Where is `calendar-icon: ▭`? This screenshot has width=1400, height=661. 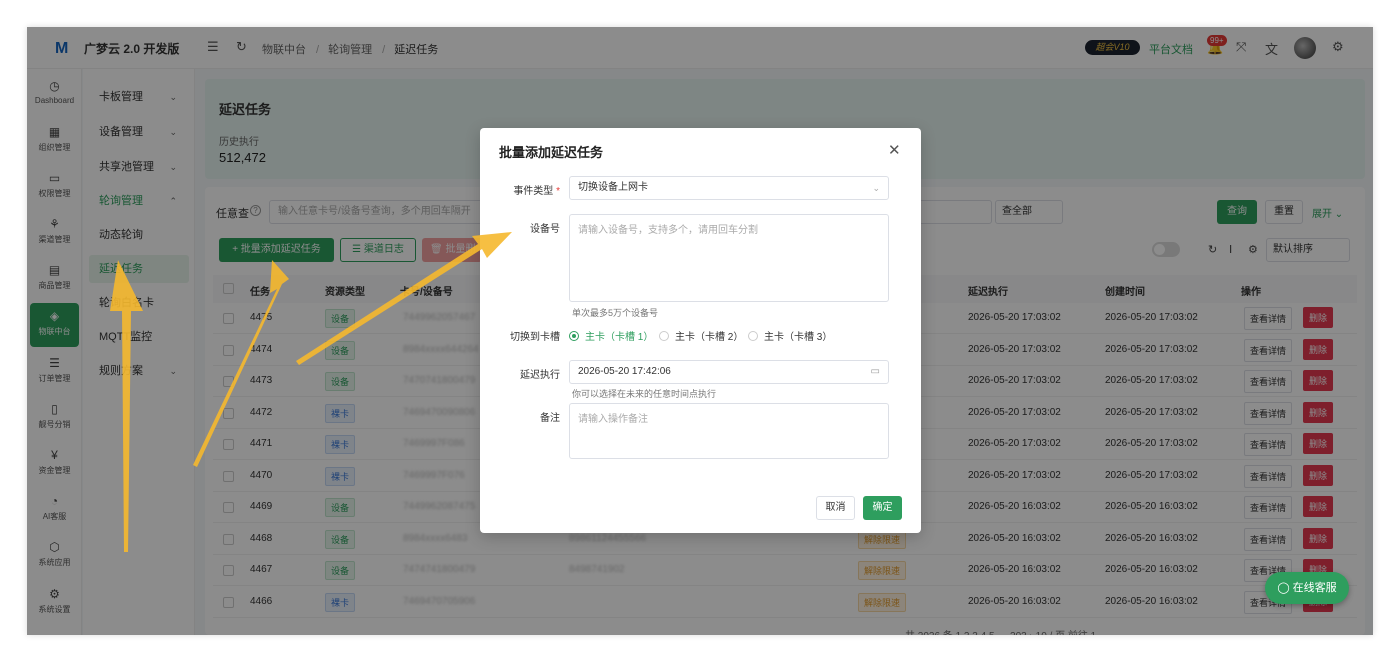 calendar-icon: ▭ is located at coordinates (875, 371).